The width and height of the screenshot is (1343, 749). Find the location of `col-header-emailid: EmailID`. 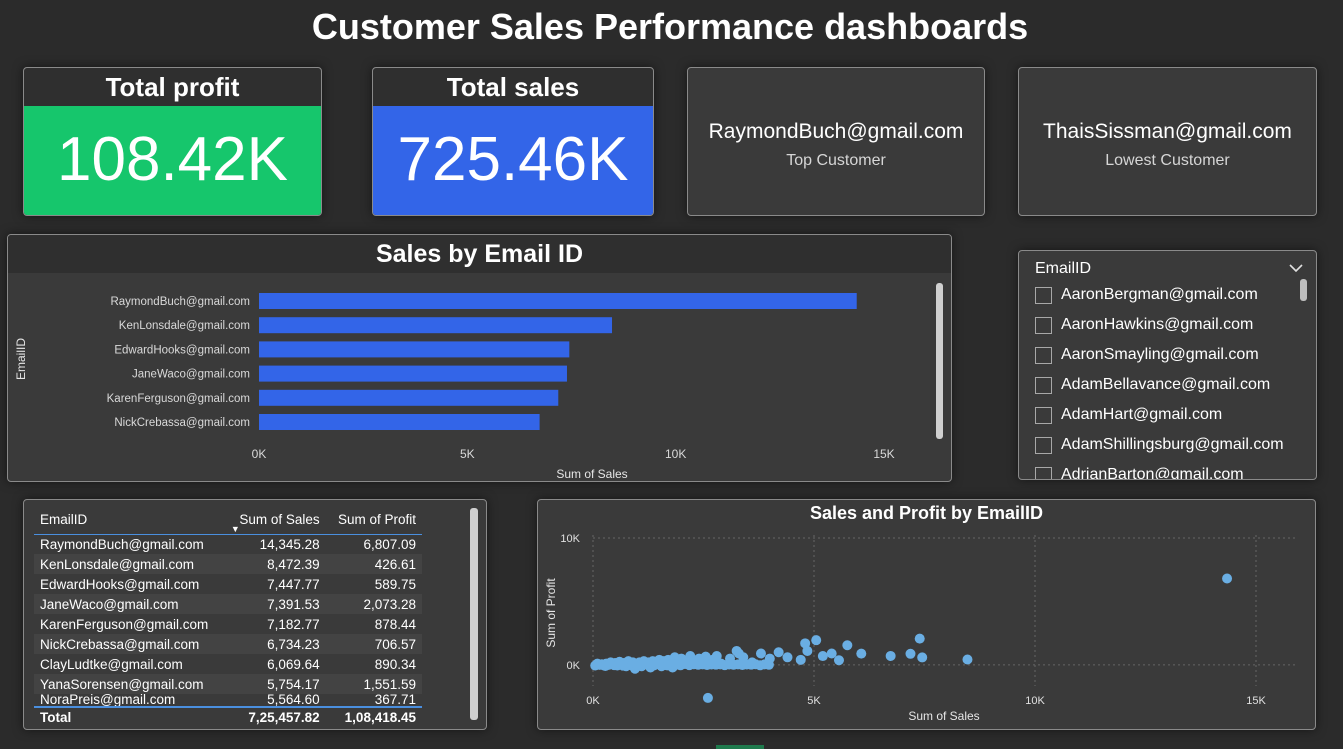

col-header-emailid: EmailID is located at coordinates (130, 520).